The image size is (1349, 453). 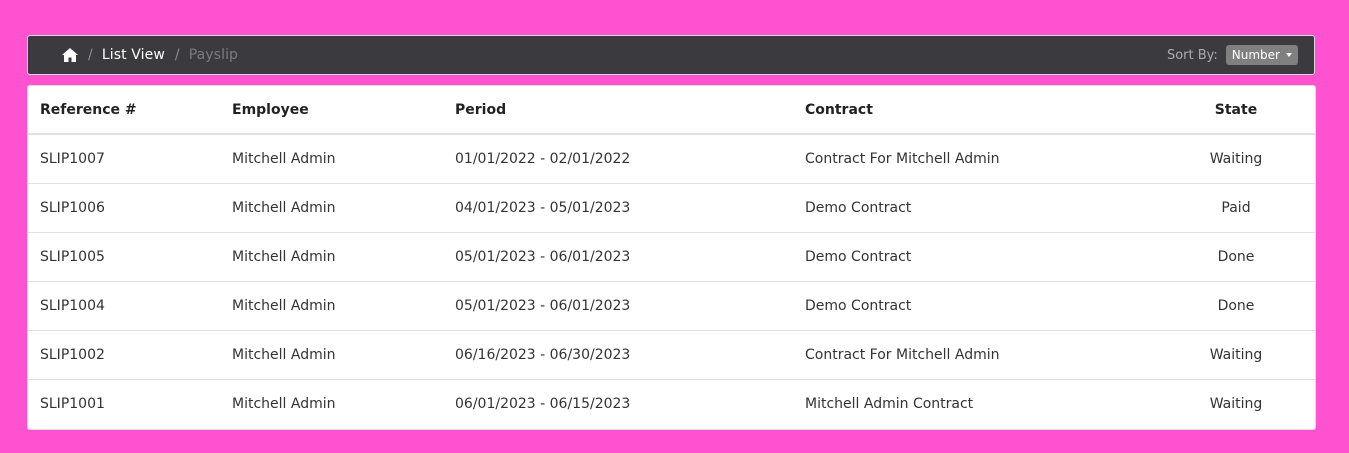 I want to click on home-icon-svg, so click(x=70, y=55).